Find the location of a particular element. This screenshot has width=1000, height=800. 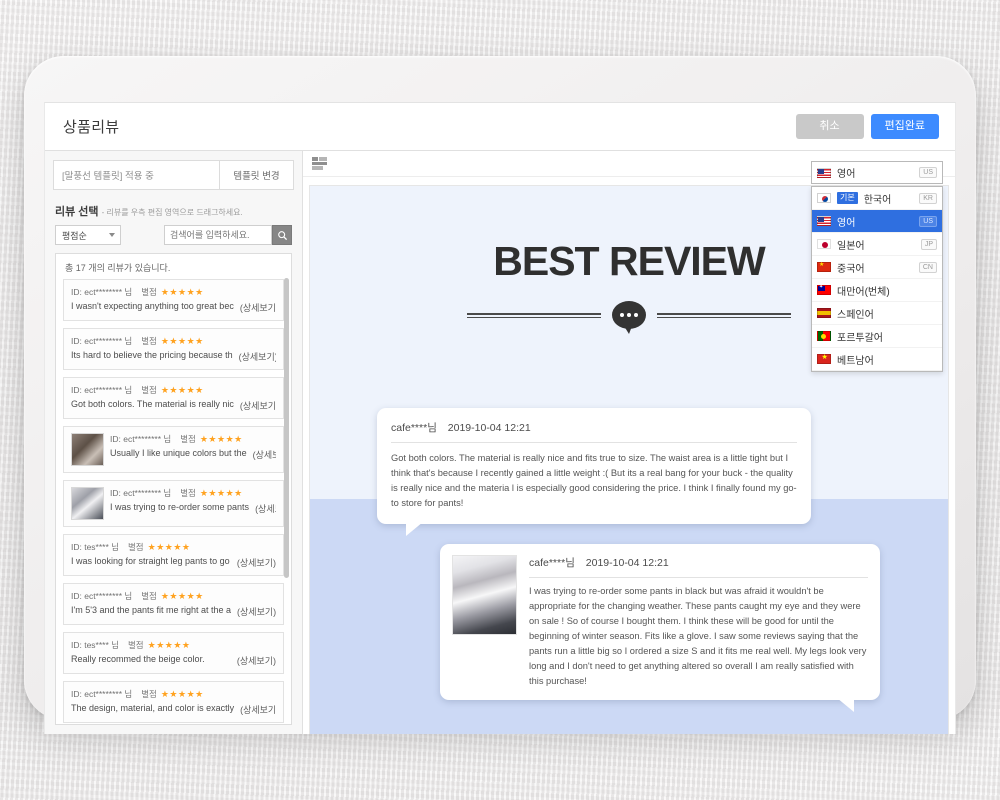

review-author: ID: tes**** 님 is located at coordinates (95, 547).